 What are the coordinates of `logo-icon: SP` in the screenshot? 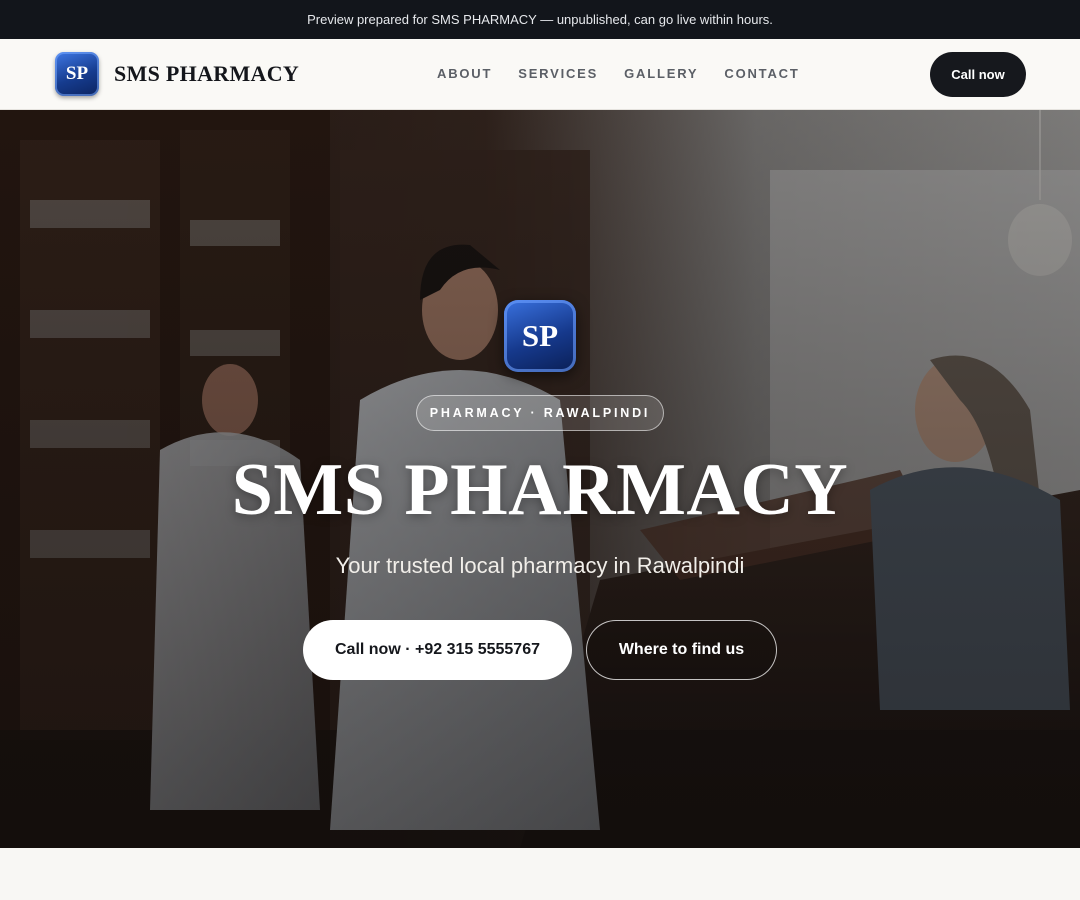 It's located at (77, 74).